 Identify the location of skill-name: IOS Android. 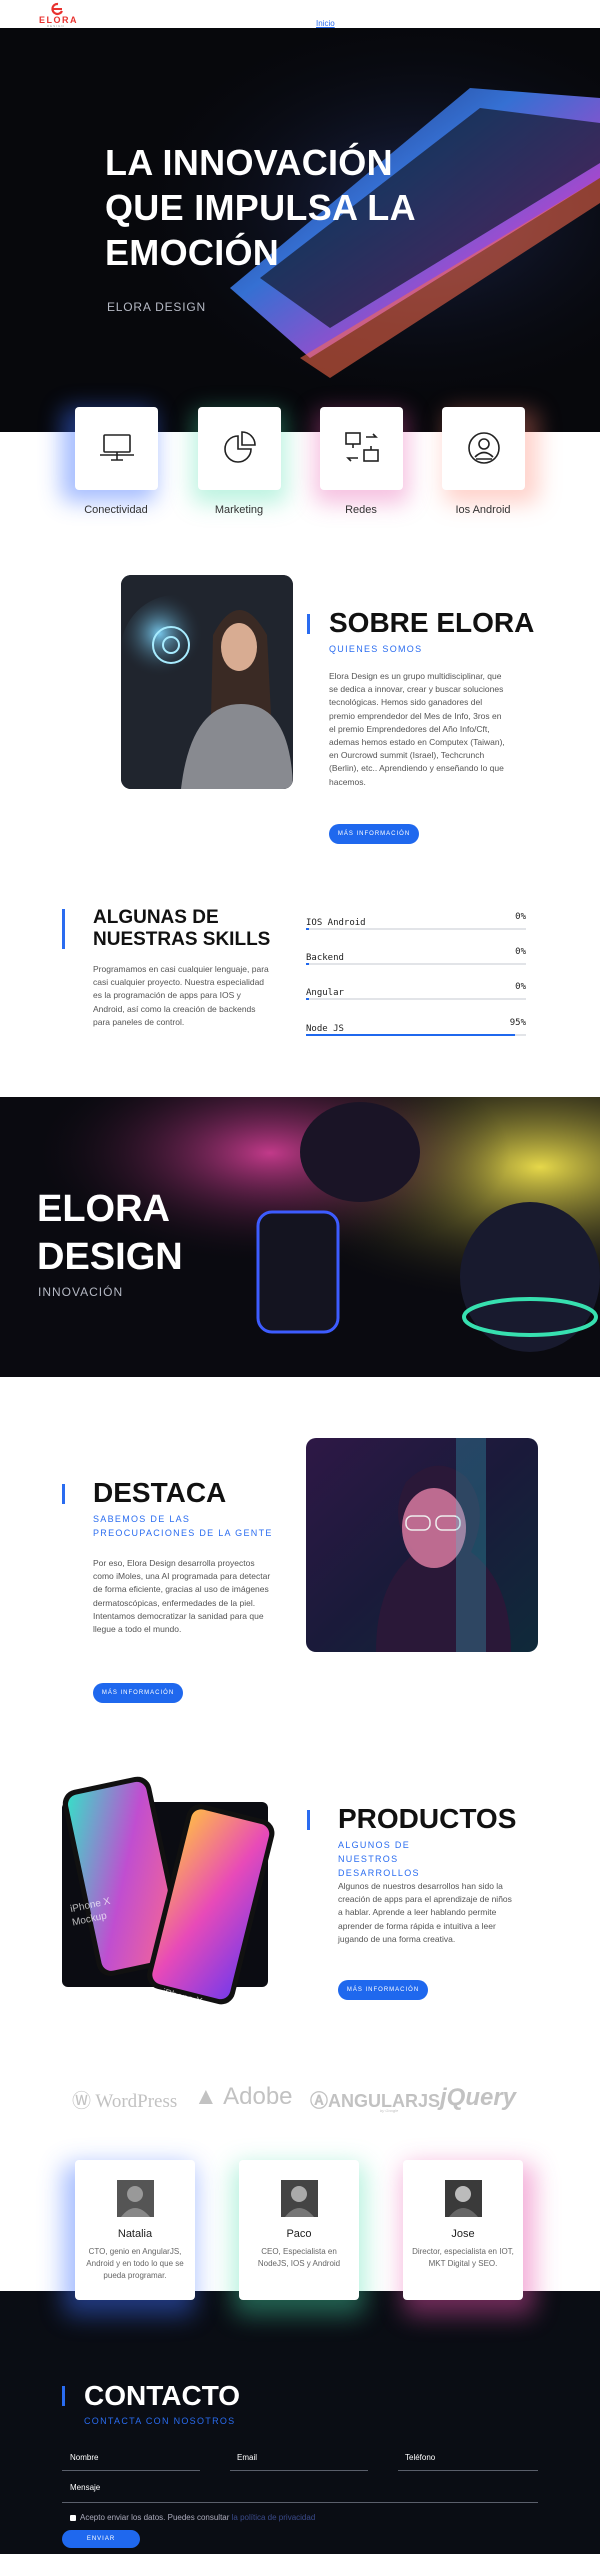
(336, 923).